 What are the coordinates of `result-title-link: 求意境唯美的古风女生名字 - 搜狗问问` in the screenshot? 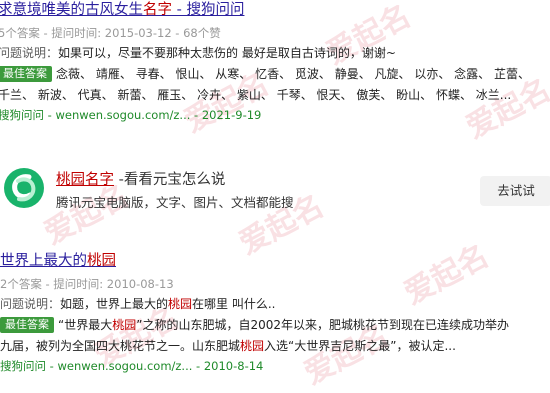 It's located at (274, 10).